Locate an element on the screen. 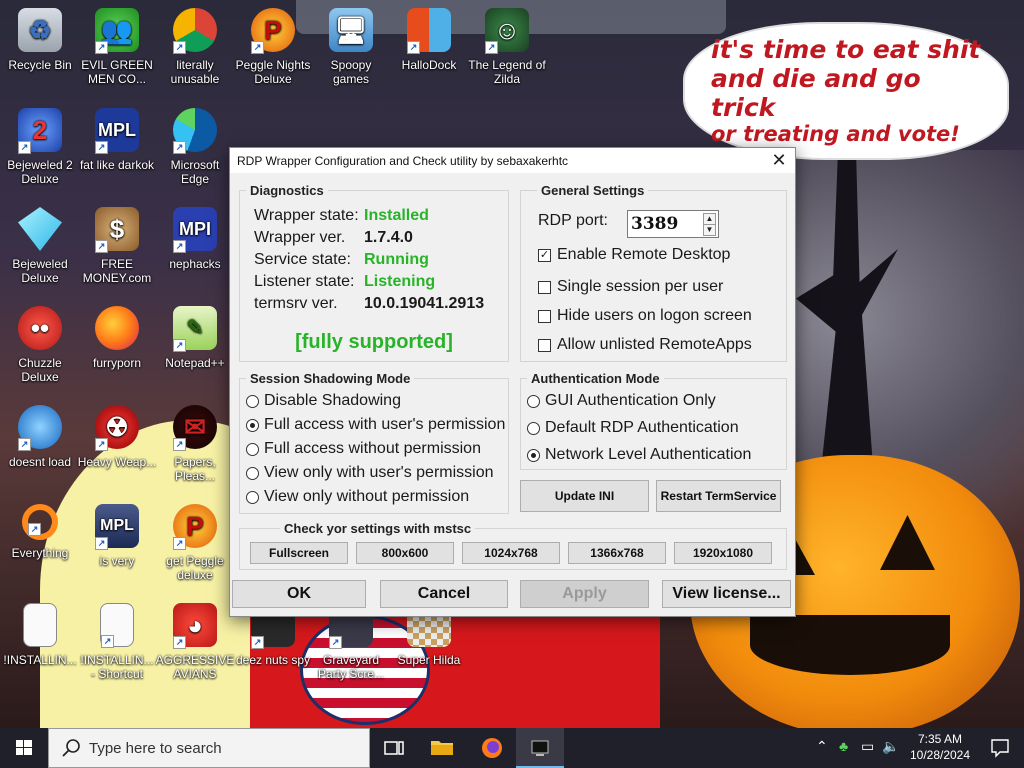 This screenshot has height=768, width=1024. radio-disable-shadowing: Disable Shadowing is located at coordinates (323, 401).